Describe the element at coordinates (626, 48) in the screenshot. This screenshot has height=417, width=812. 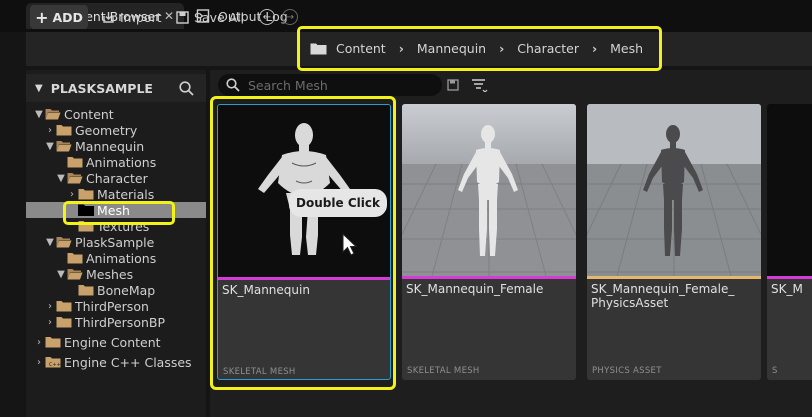
I see `breadcrumb-item-mesh: Mesh` at that location.